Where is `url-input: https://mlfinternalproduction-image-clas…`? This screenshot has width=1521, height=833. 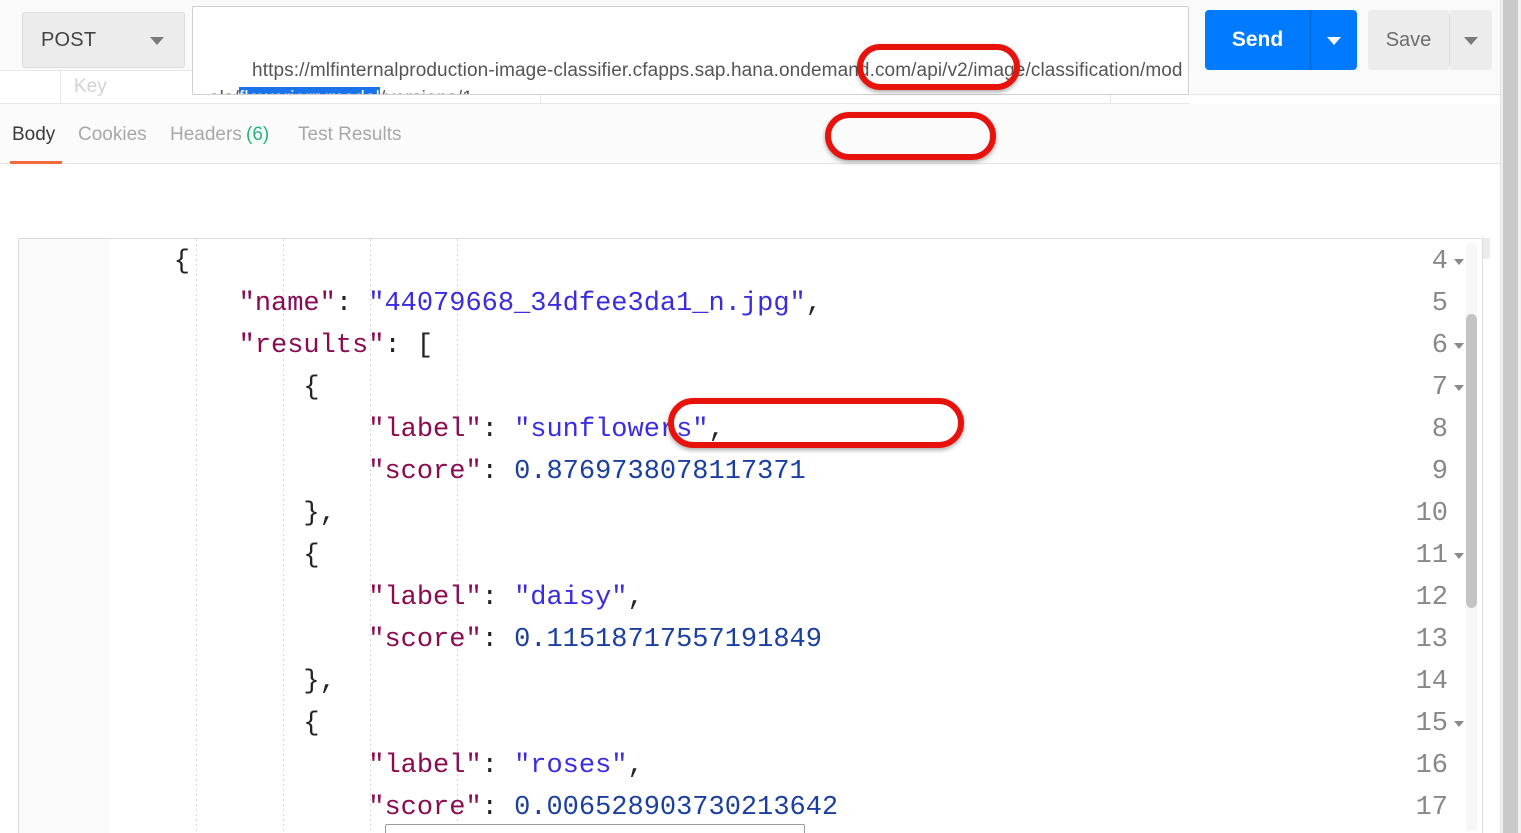
url-input: https://mlfinternalproduction-image-clas… is located at coordinates (690, 50).